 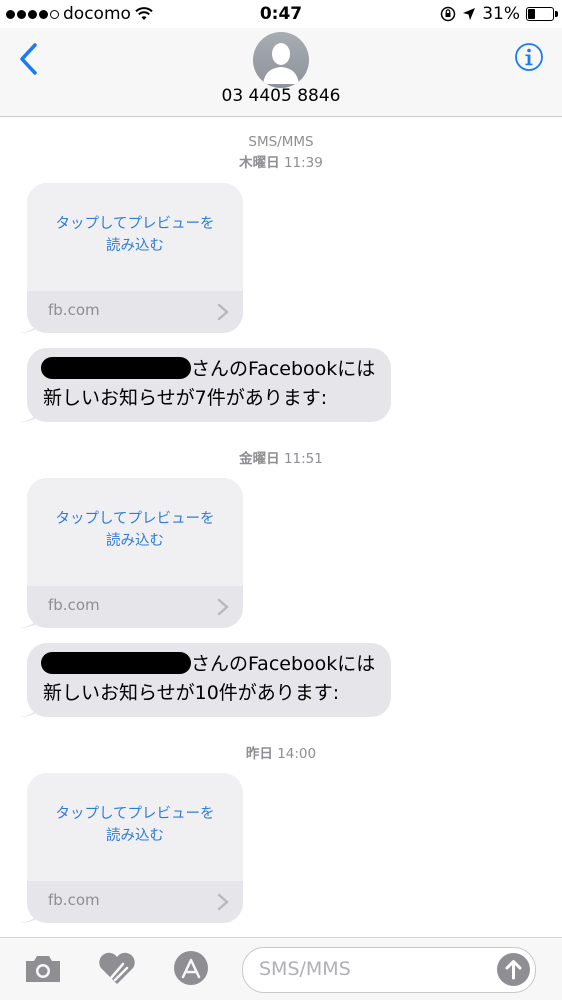 I want to click on app-store-icon, so click(x=191, y=968).